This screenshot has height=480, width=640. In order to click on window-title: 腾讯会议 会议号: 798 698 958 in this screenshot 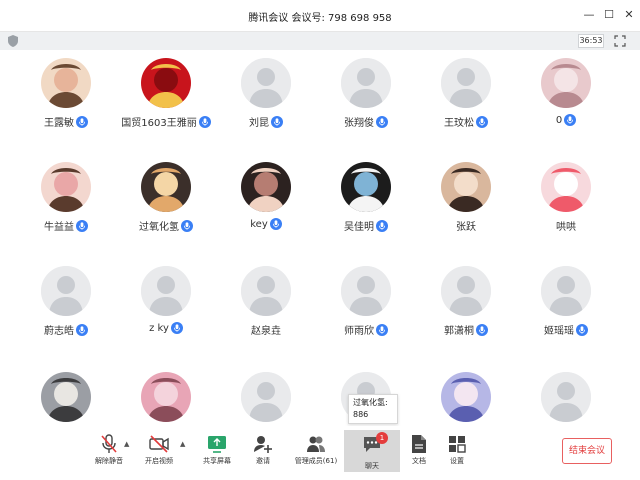, I will do `click(320, 18)`.